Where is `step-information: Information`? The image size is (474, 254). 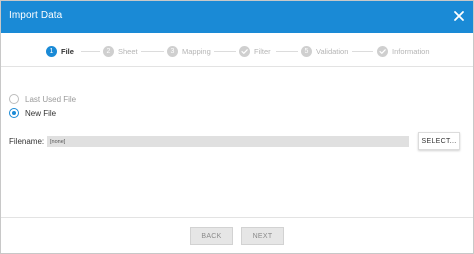
step-information: Information is located at coordinates (403, 51).